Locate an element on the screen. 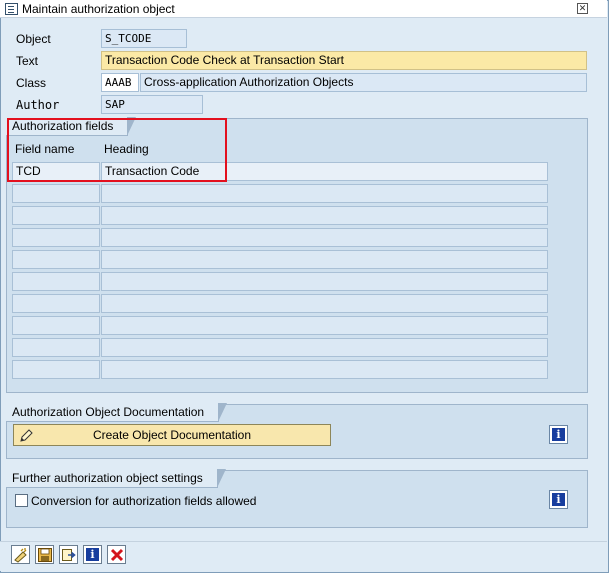  author-field: SAP is located at coordinates (152, 104).